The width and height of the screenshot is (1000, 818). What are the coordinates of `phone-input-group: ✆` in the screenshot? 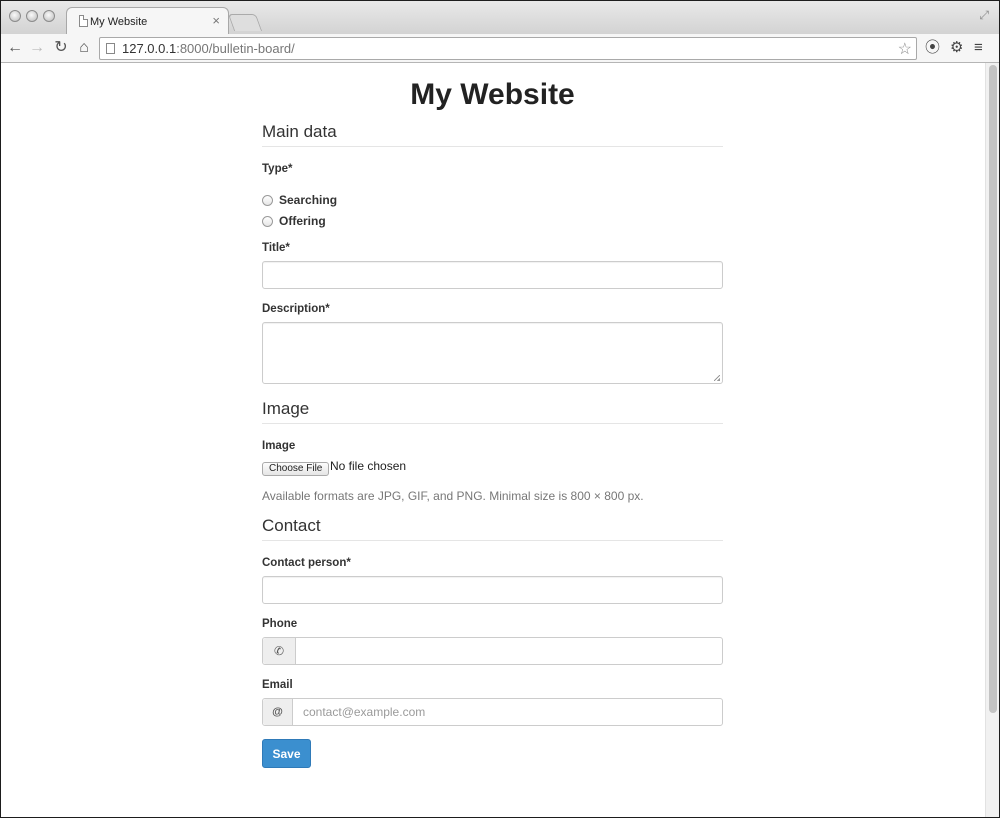 It's located at (492, 651).